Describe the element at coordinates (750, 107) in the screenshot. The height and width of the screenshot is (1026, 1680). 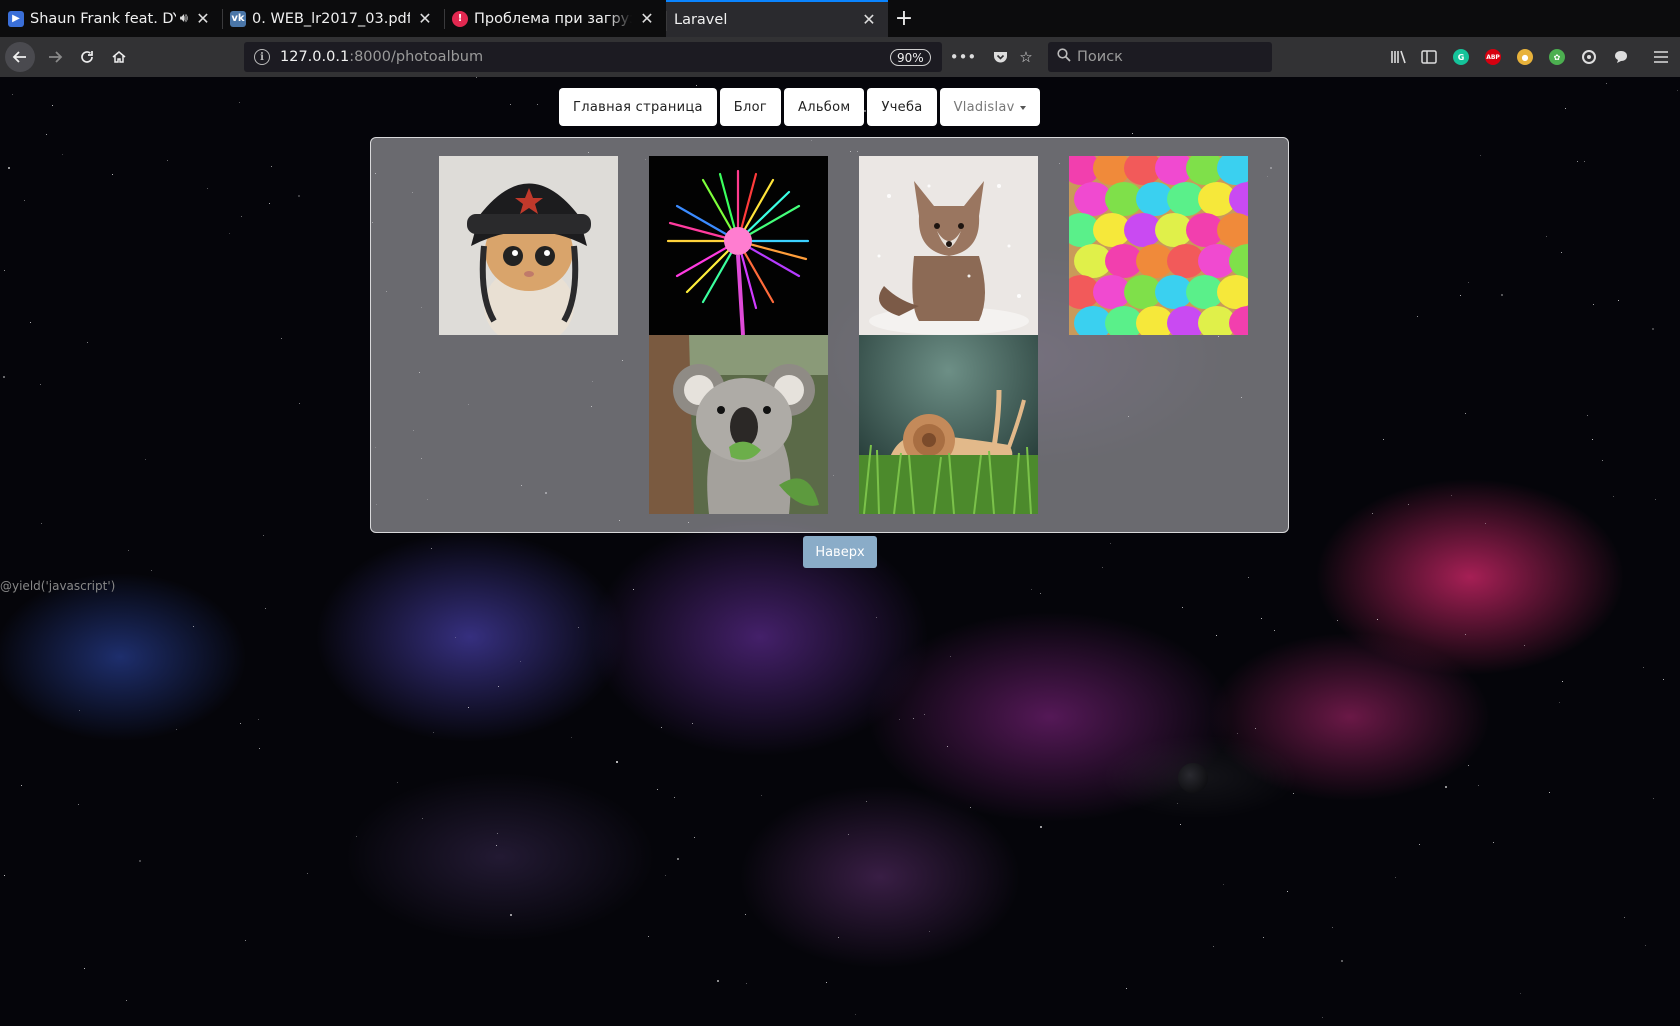
I see `nav-blog: Блог` at that location.